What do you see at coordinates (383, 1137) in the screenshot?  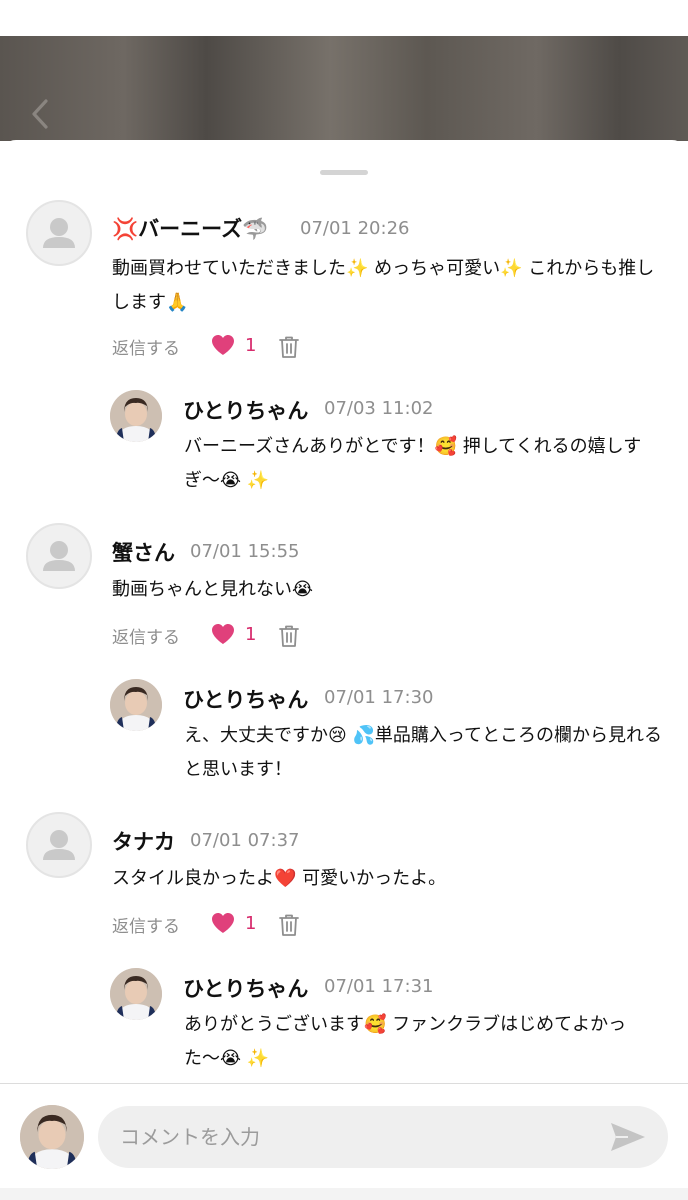 I see `comment-input` at bounding box center [383, 1137].